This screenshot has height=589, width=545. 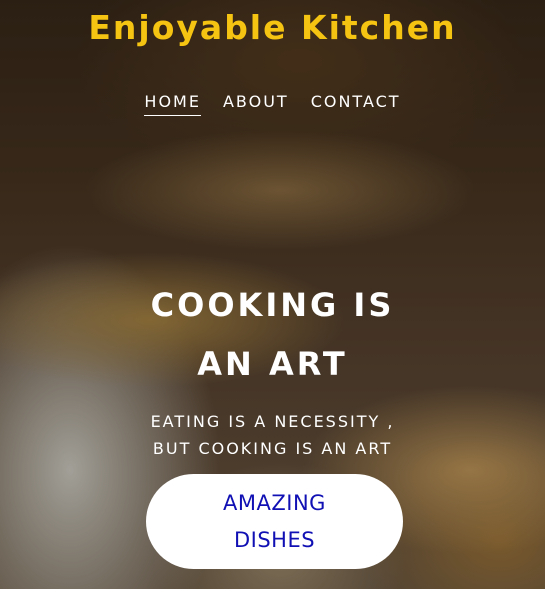 What do you see at coordinates (272, 27) in the screenshot?
I see `site-brand: Enjoyable Kitchen` at bounding box center [272, 27].